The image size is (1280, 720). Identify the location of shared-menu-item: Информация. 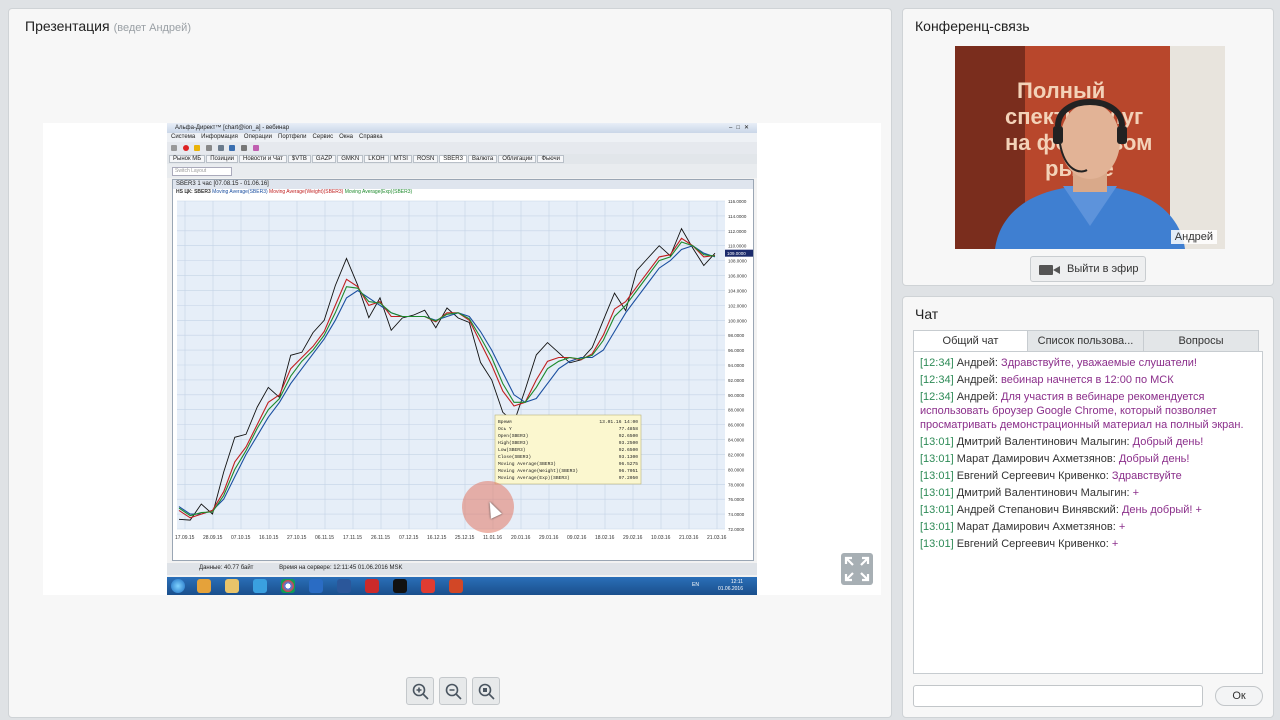
(219, 137).